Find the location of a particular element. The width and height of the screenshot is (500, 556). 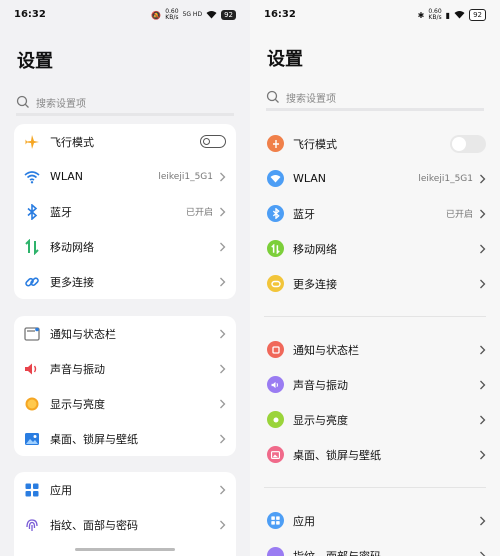

row-label: 指纹、面部与密码 is located at coordinates (337, 552).